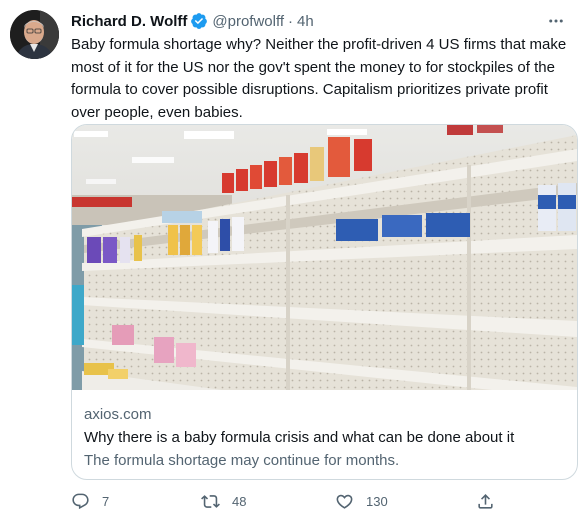  What do you see at coordinates (129, 21) in the screenshot?
I see `author-name: Richard D. Wolff` at bounding box center [129, 21].